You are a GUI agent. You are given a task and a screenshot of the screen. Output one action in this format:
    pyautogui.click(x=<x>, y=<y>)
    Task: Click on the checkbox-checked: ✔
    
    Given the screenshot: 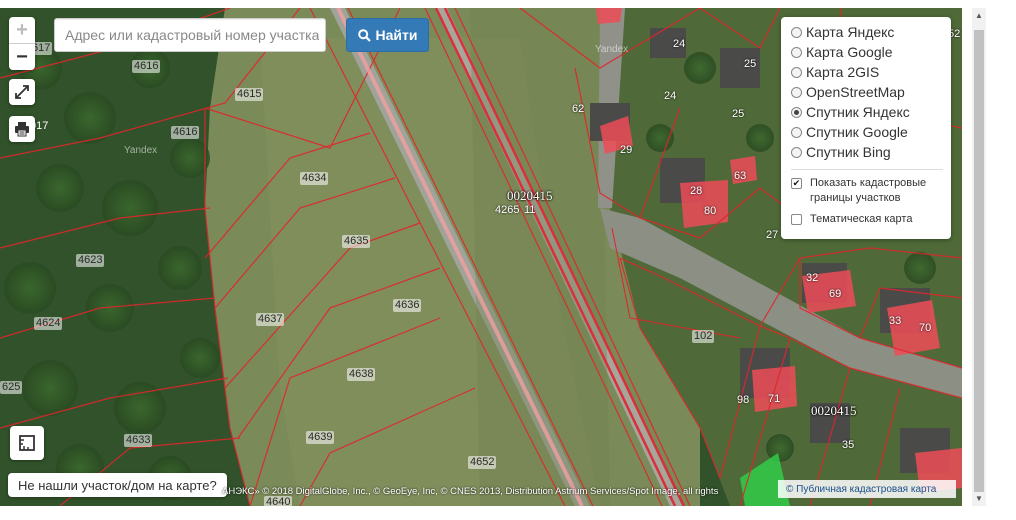 What is the action you would take?
    pyautogui.click(x=796, y=183)
    